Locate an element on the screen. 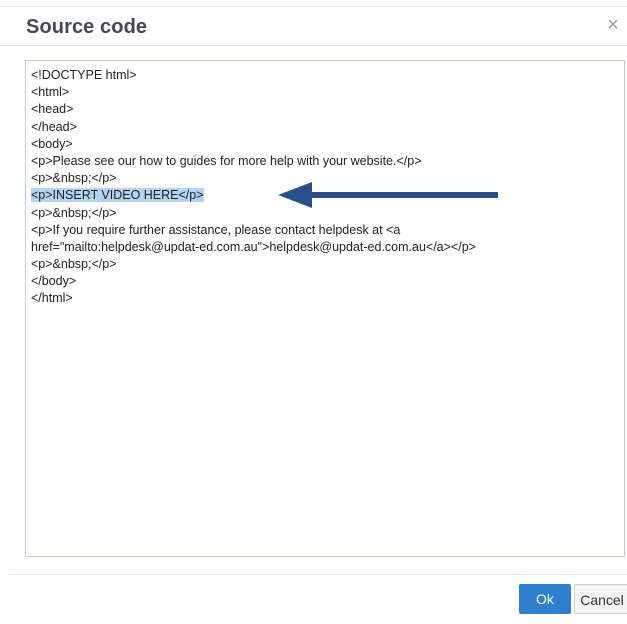 The image size is (627, 624). code-line: <body> is located at coordinates (52, 143).